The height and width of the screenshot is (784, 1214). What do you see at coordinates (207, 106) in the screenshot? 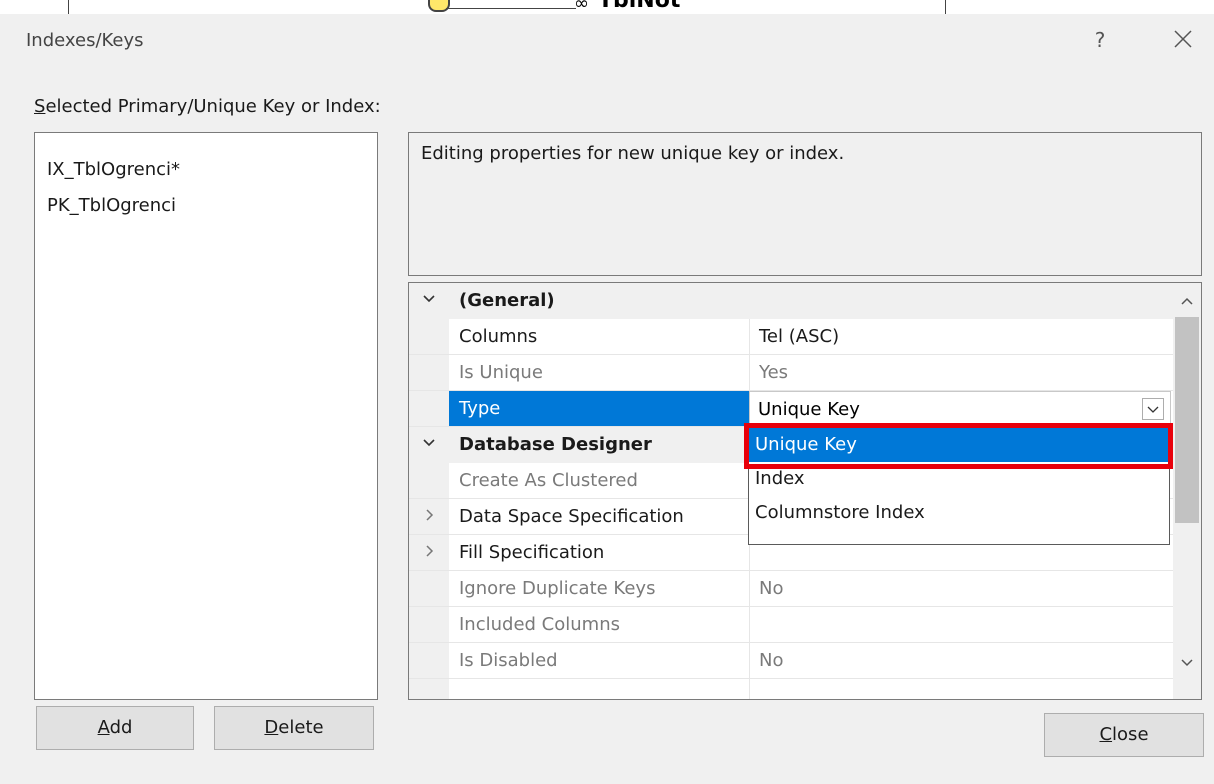
I see `selected-keys-label: Selected Primary/Unique Key or Index:` at bounding box center [207, 106].